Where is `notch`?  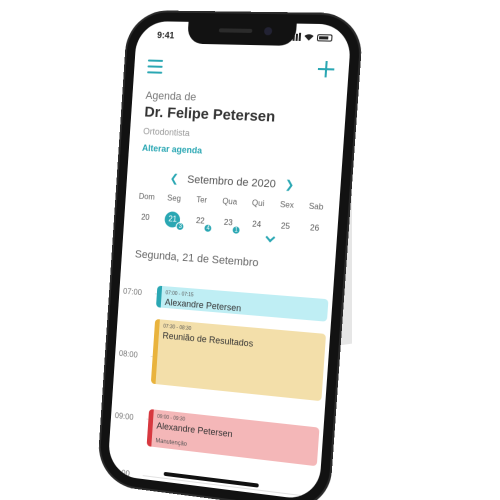
notch is located at coordinates (242, 33).